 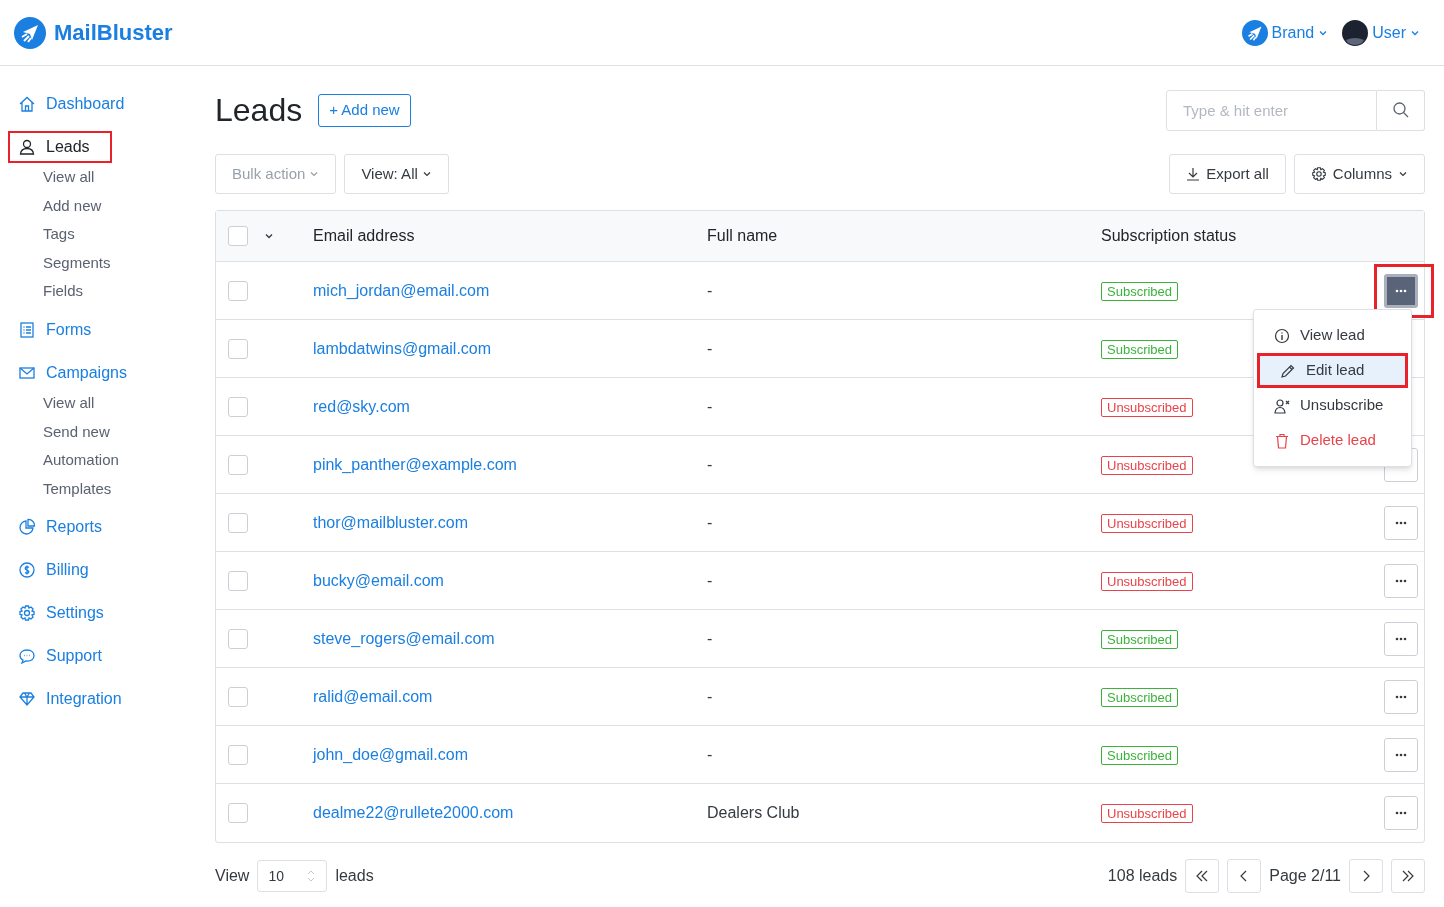 I want to click on trash-icon, so click(x=1282, y=440).